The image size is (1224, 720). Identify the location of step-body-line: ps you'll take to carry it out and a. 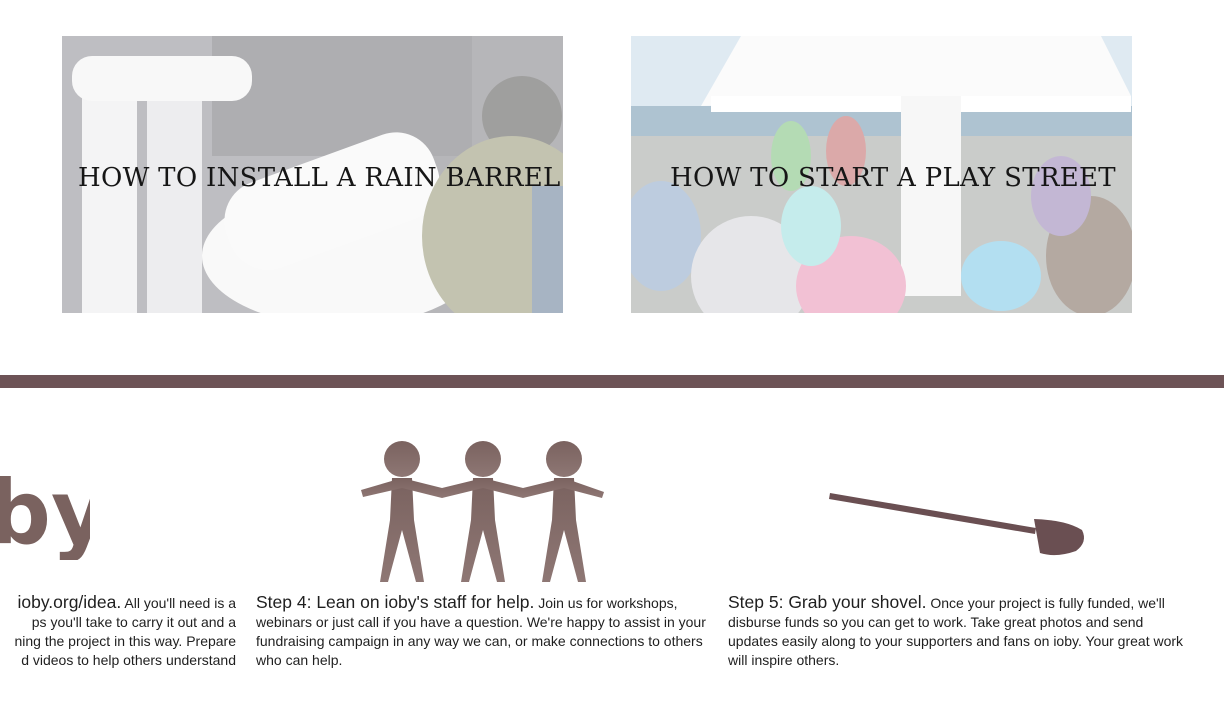
(133, 622).